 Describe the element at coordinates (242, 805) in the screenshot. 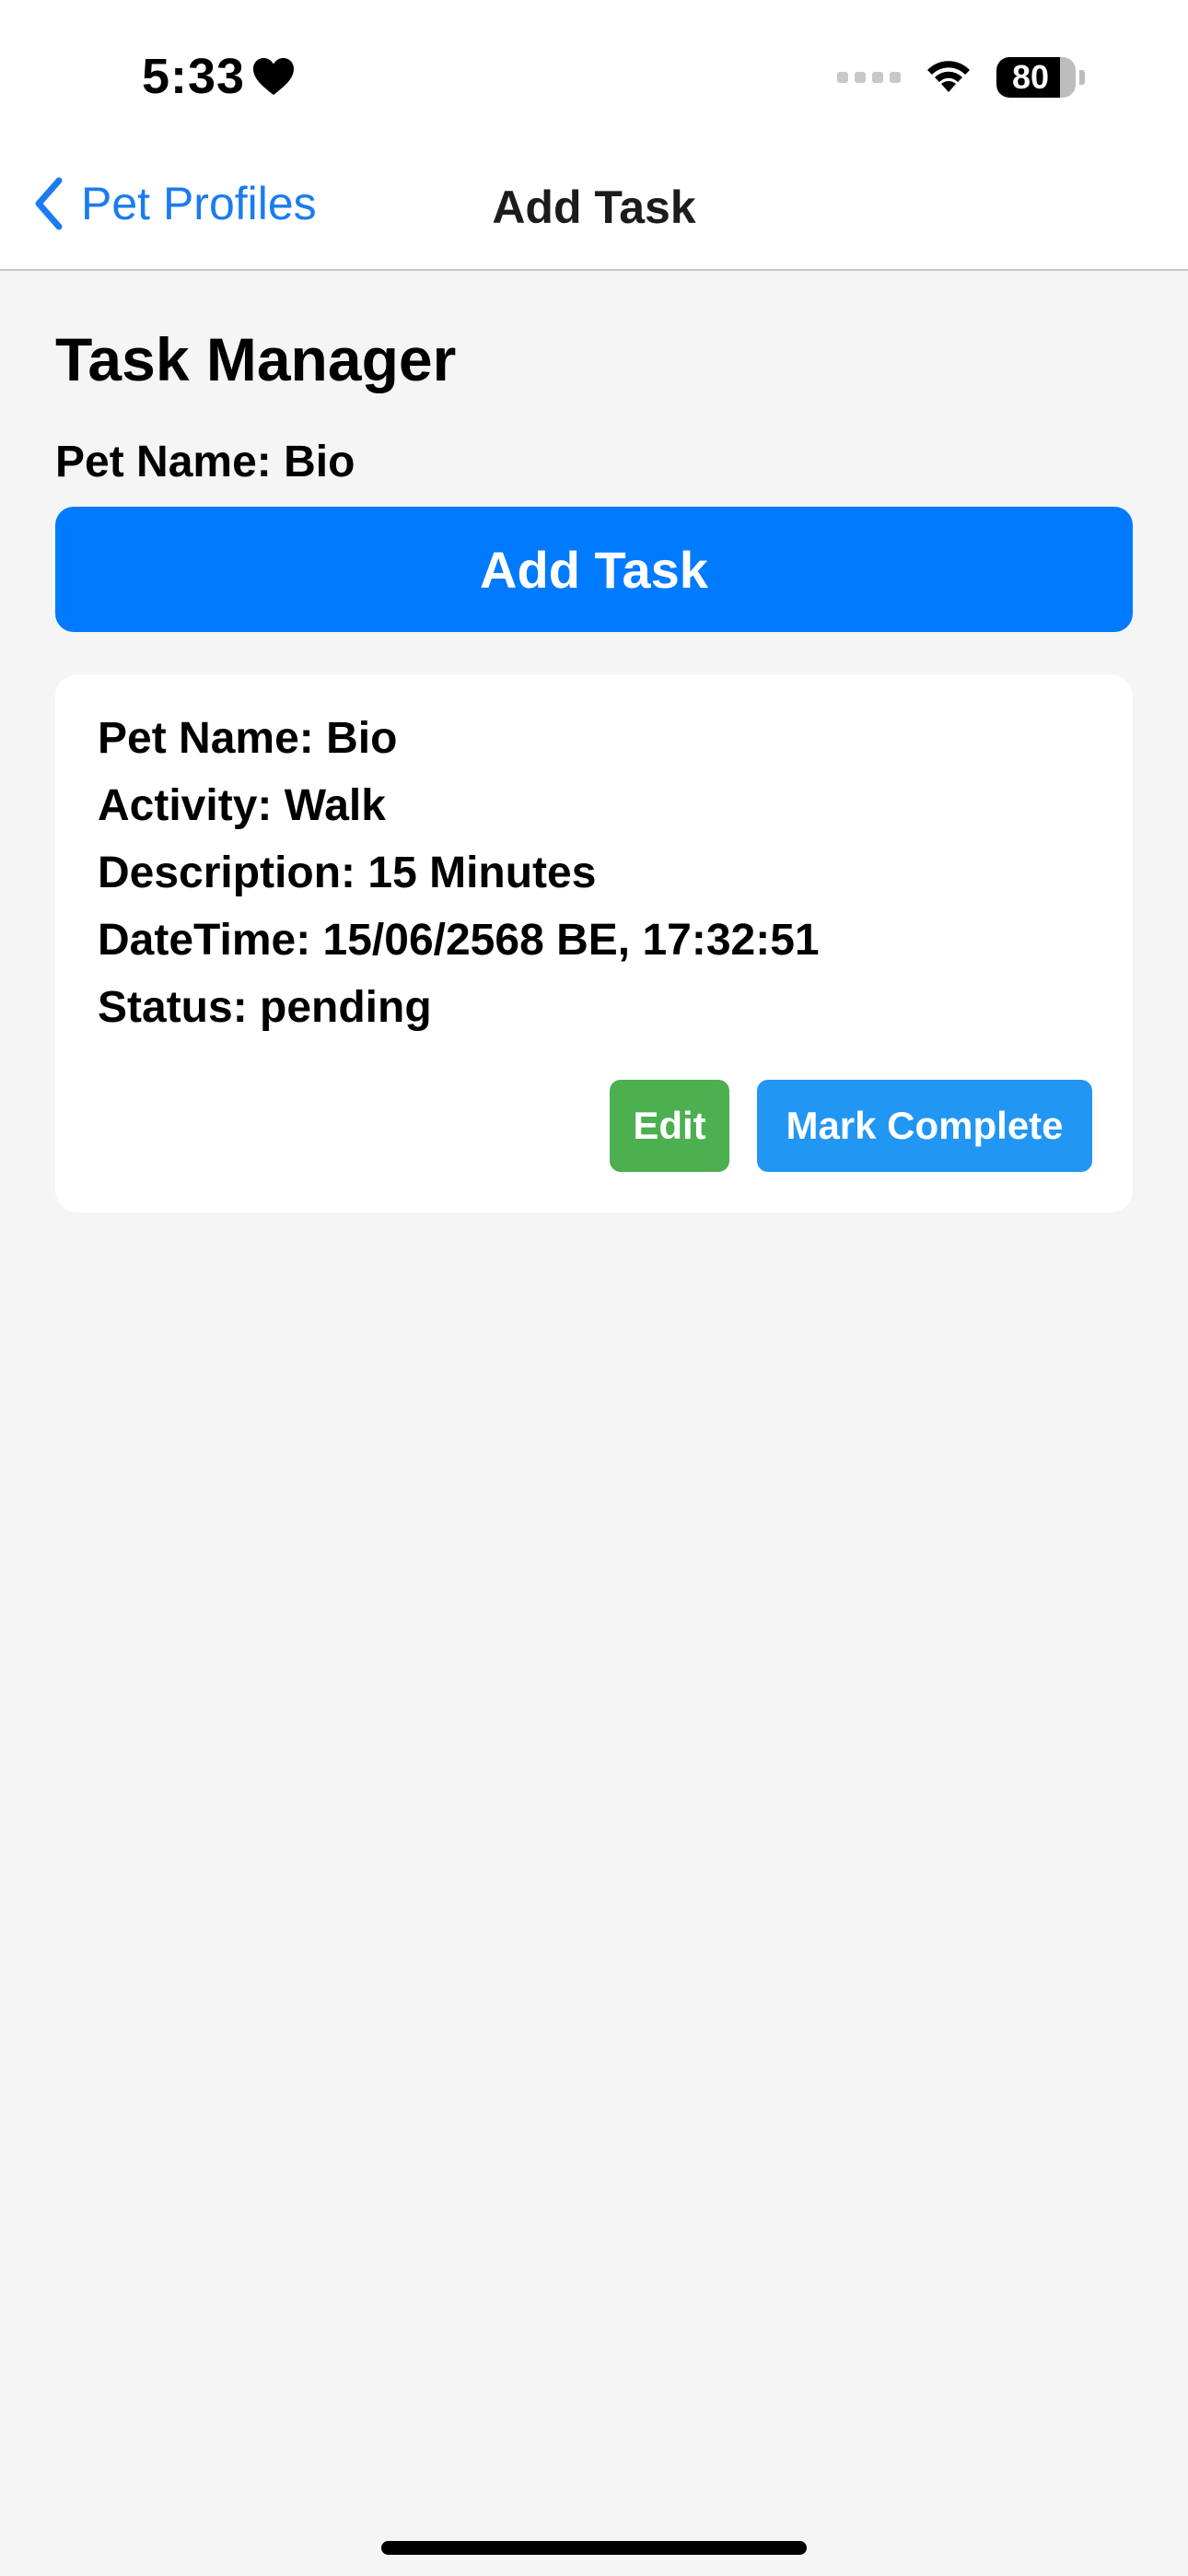

I see `task-activity: Activity: Walk` at that location.